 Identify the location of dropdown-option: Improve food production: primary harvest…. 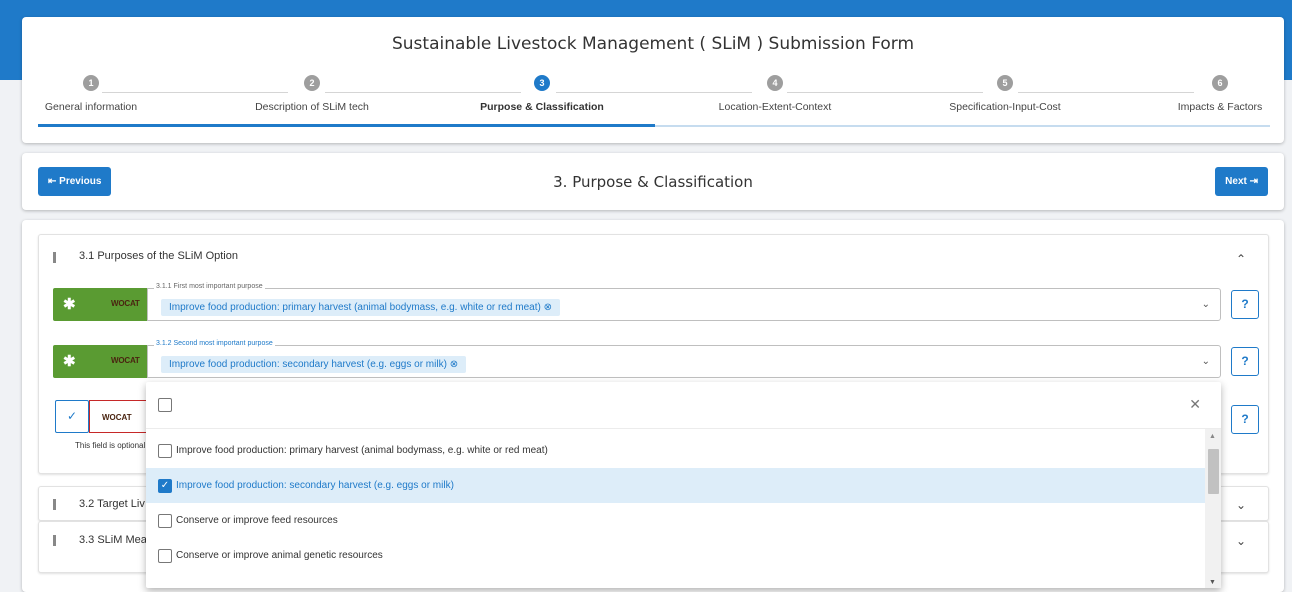
(675, 450).